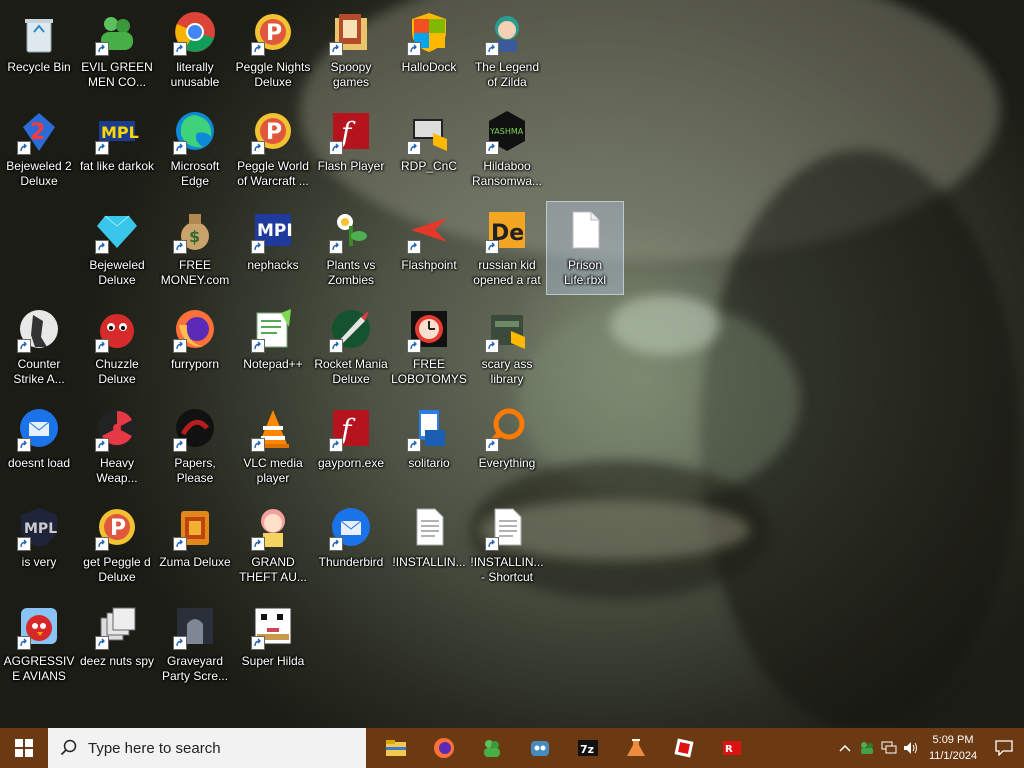 This screenshot has width=1024, height=768. I want to click on desktop-icon: Recycle Bin, so click(39, 50).